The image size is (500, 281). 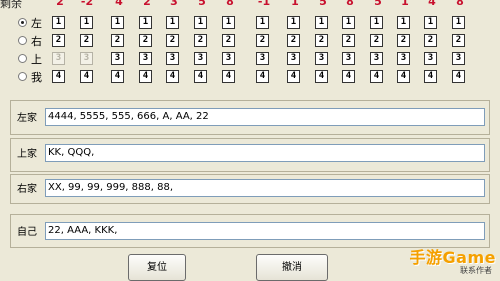 I want to click on player-radio-label: 我, so click(x=36, y=77).